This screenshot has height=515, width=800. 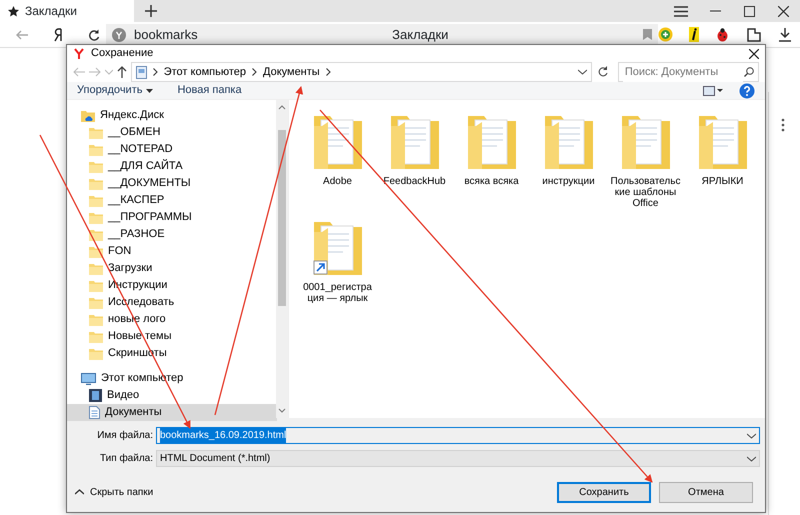 I want to click on nav-item: Документы, so click(x=172, y=412).